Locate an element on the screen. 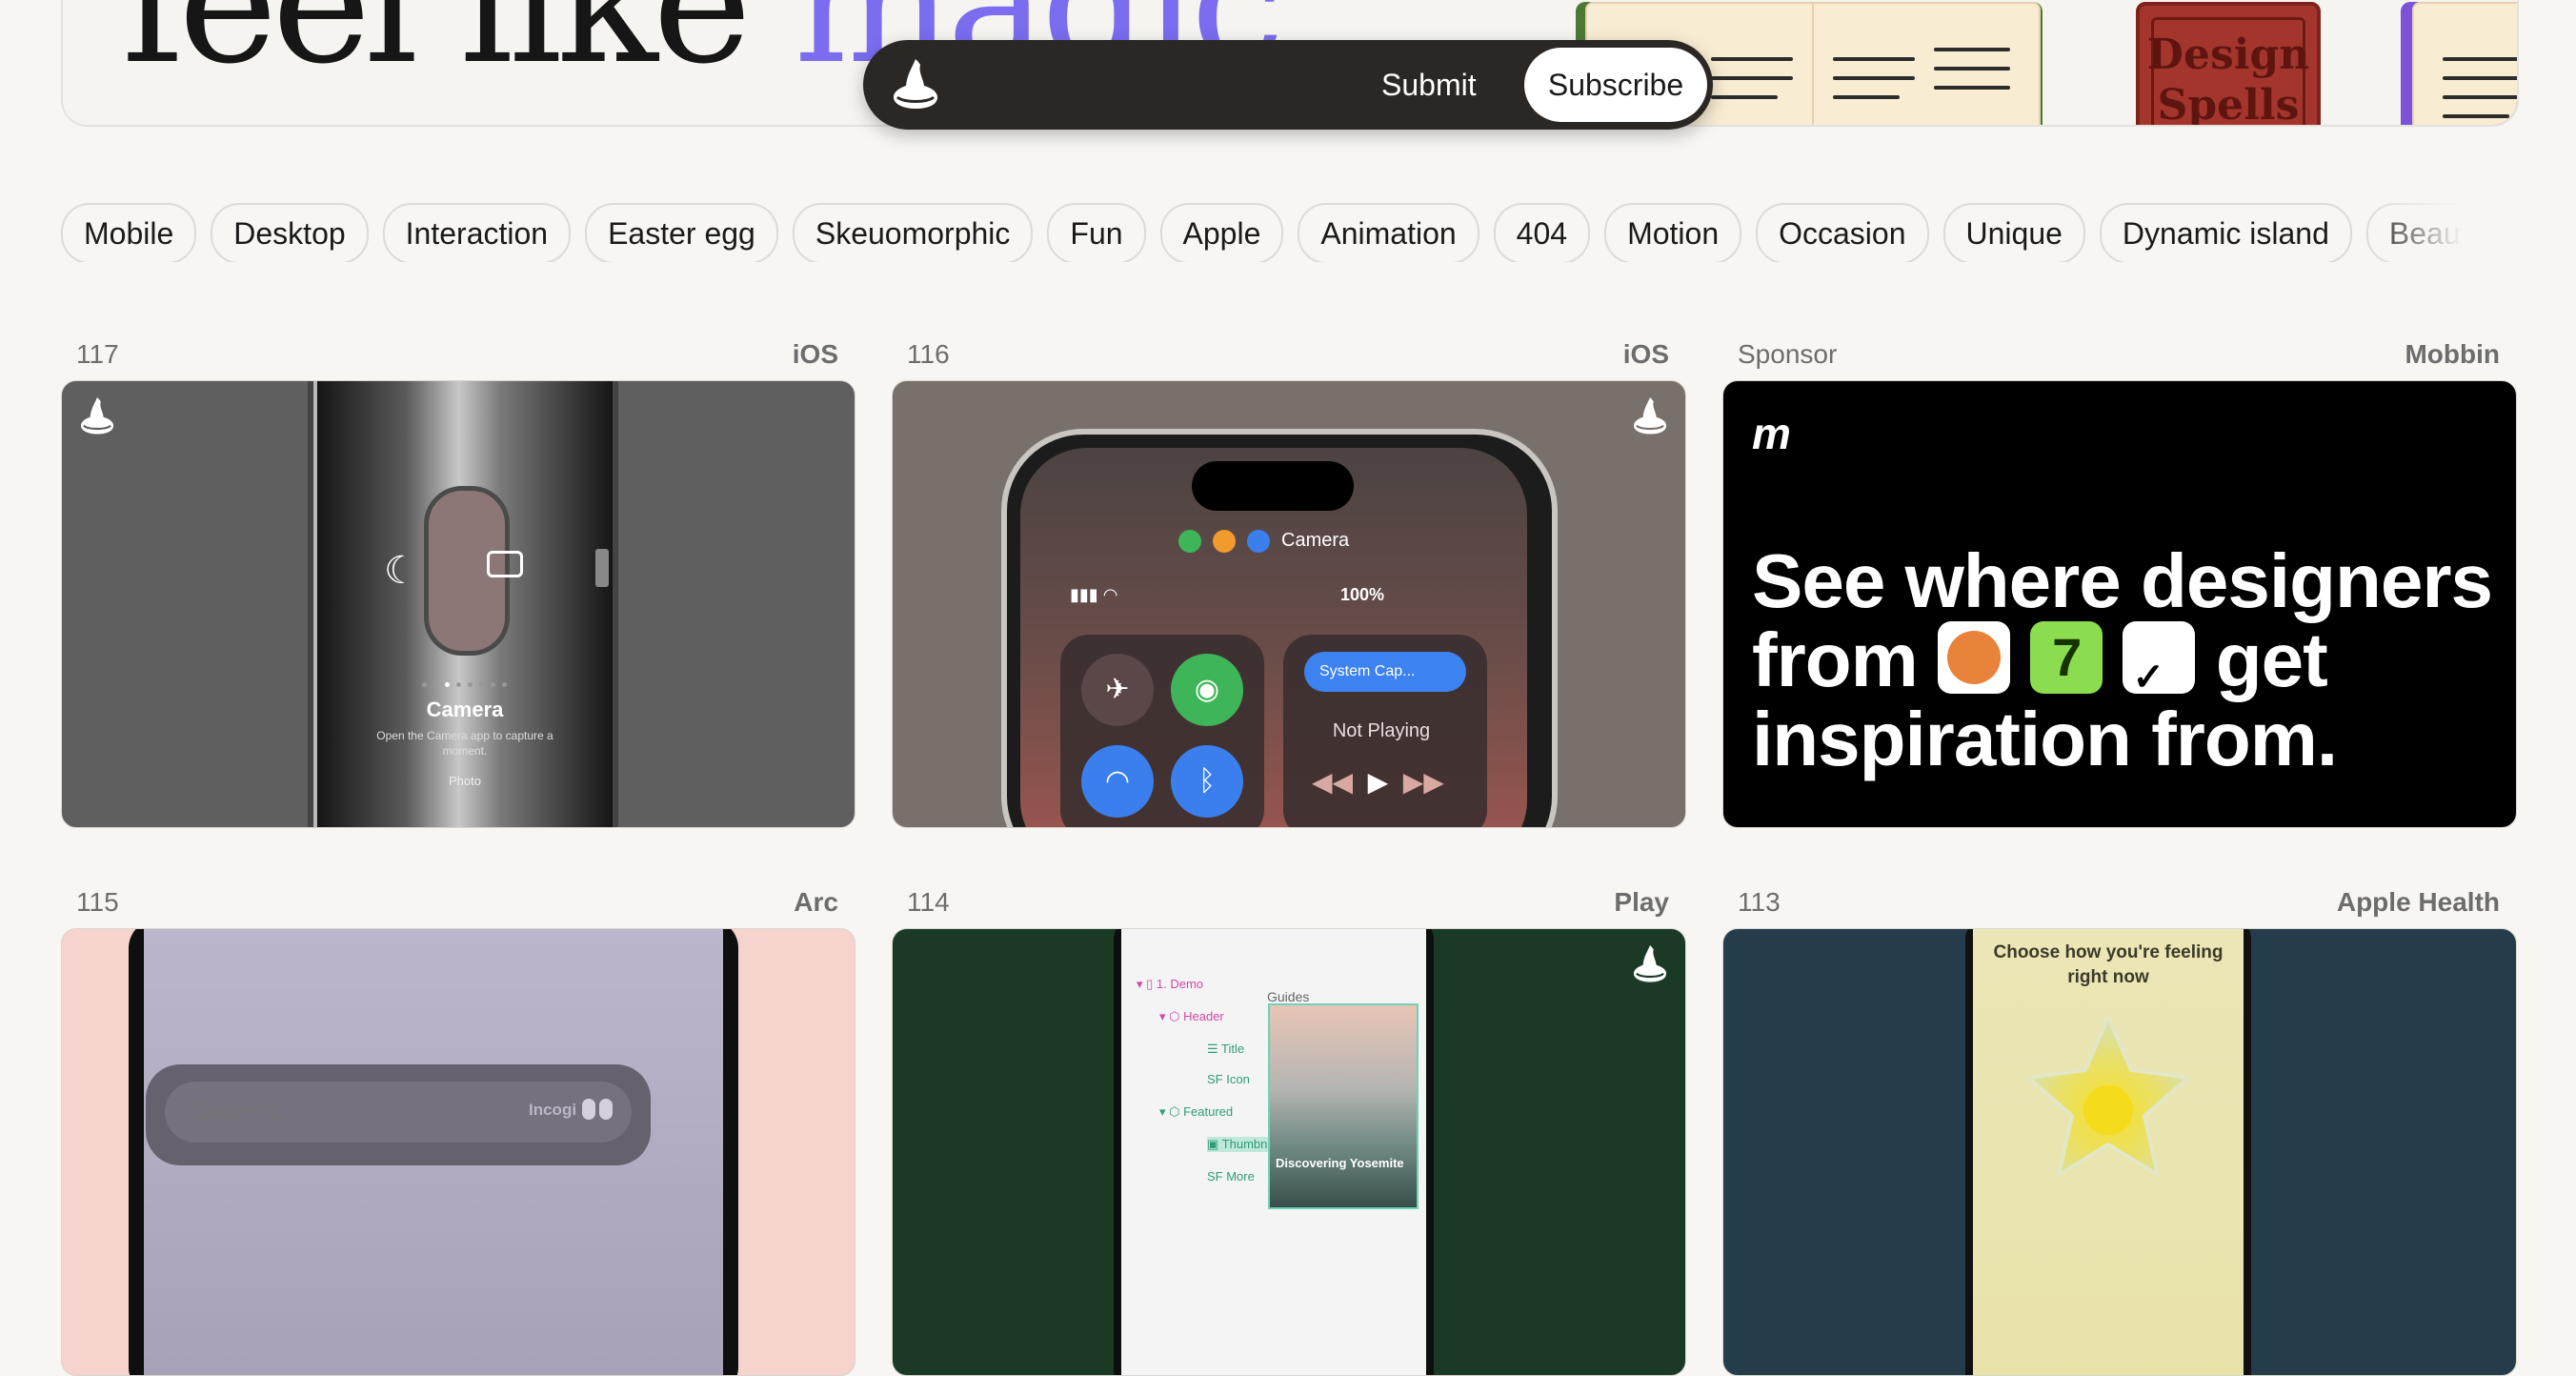 The height and width of the screenshot is (1376, 2576). thumbnail-preview is located at coordinates (1344, 1106).